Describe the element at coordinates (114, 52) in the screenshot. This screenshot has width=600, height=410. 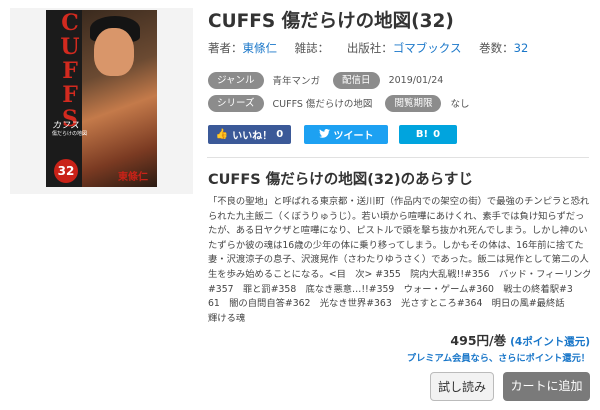
I see `cover-illustration-face` at that location.